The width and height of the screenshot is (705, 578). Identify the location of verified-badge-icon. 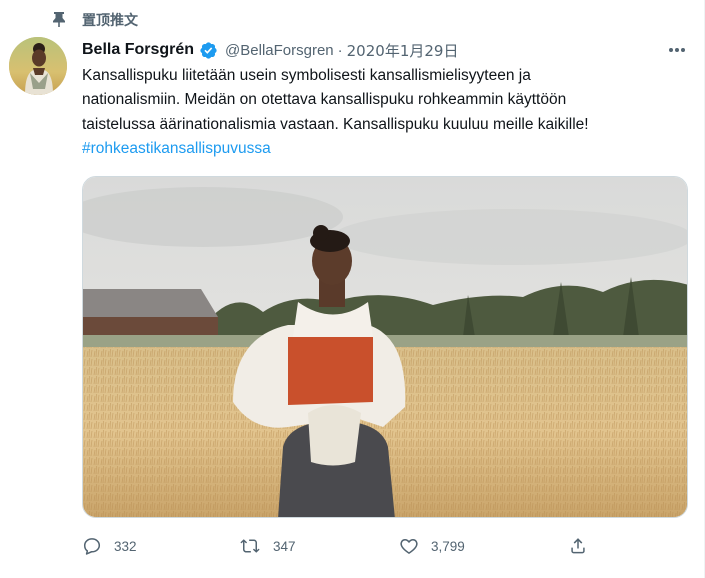
(208, 50).